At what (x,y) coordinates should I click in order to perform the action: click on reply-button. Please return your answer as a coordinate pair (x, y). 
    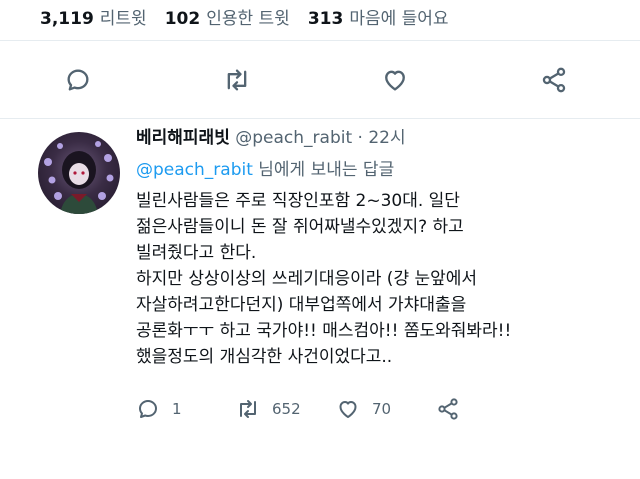
    Looking at the image, I should click on (78, 80).